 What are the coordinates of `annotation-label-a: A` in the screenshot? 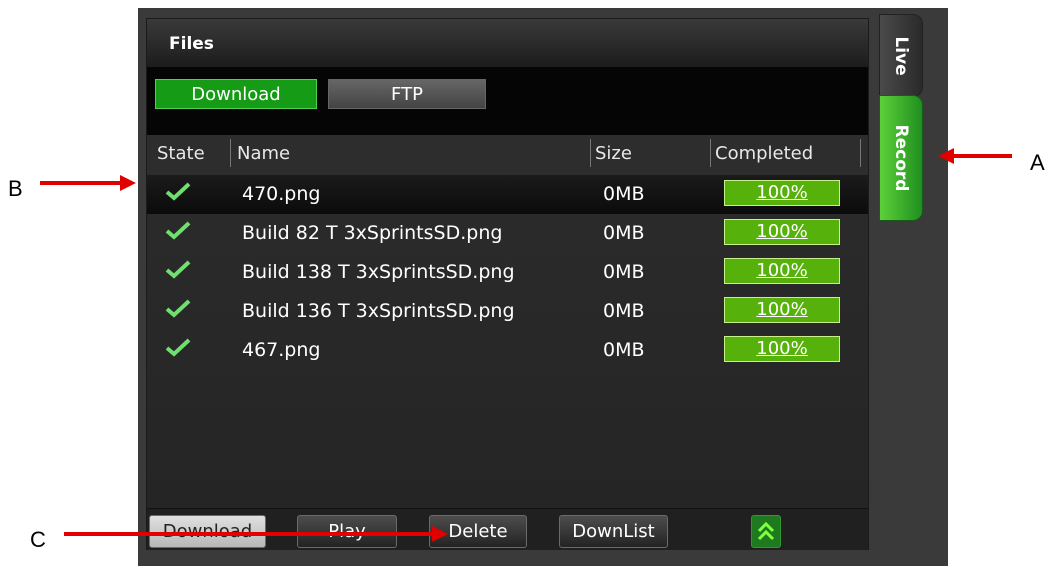 It's located at (1037, 162).